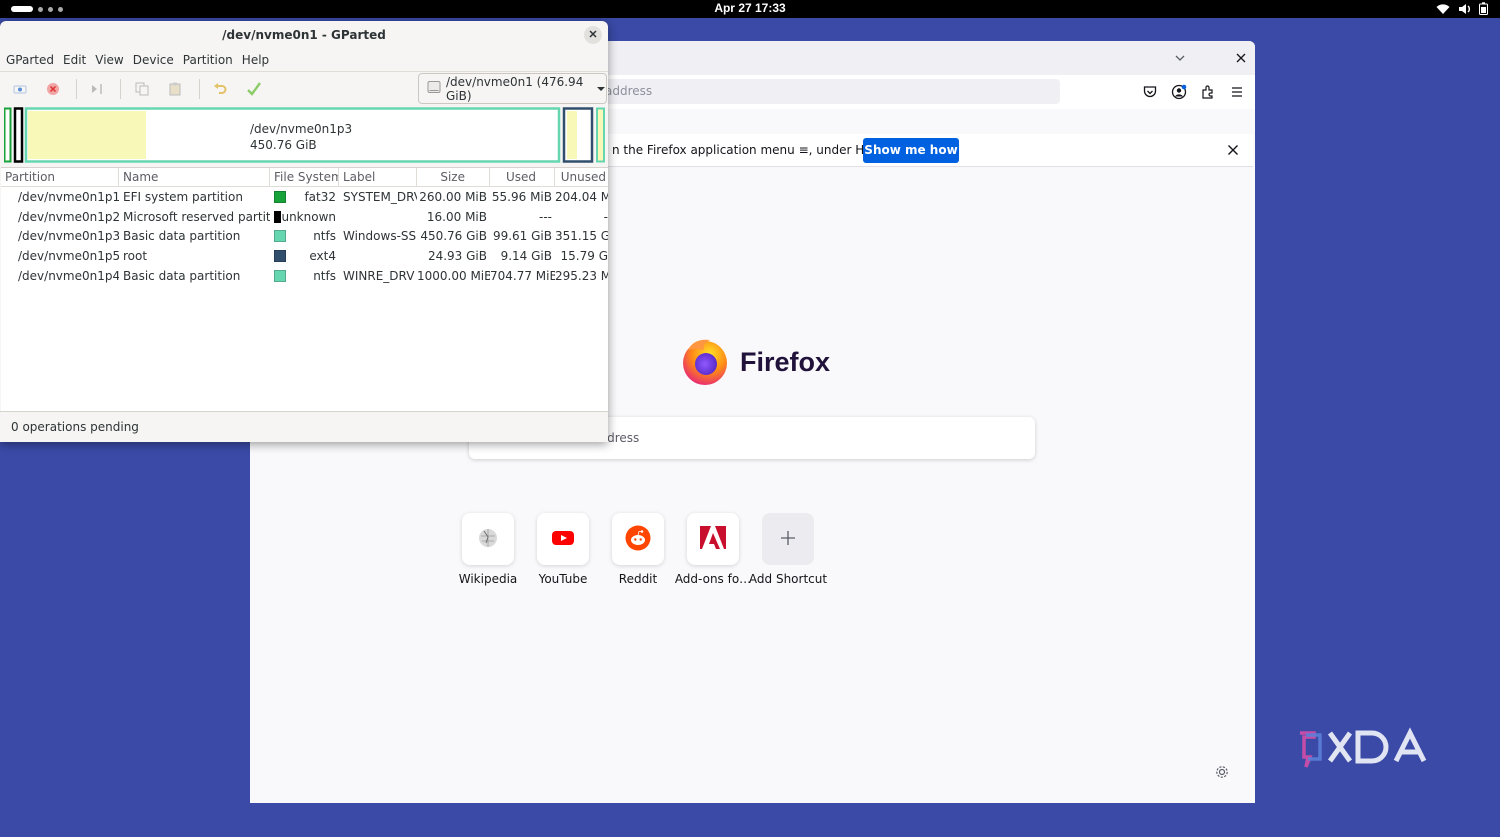 This screenshot has height=837, width=1500. I want to click on pocket-icon, so click(1150, 92).